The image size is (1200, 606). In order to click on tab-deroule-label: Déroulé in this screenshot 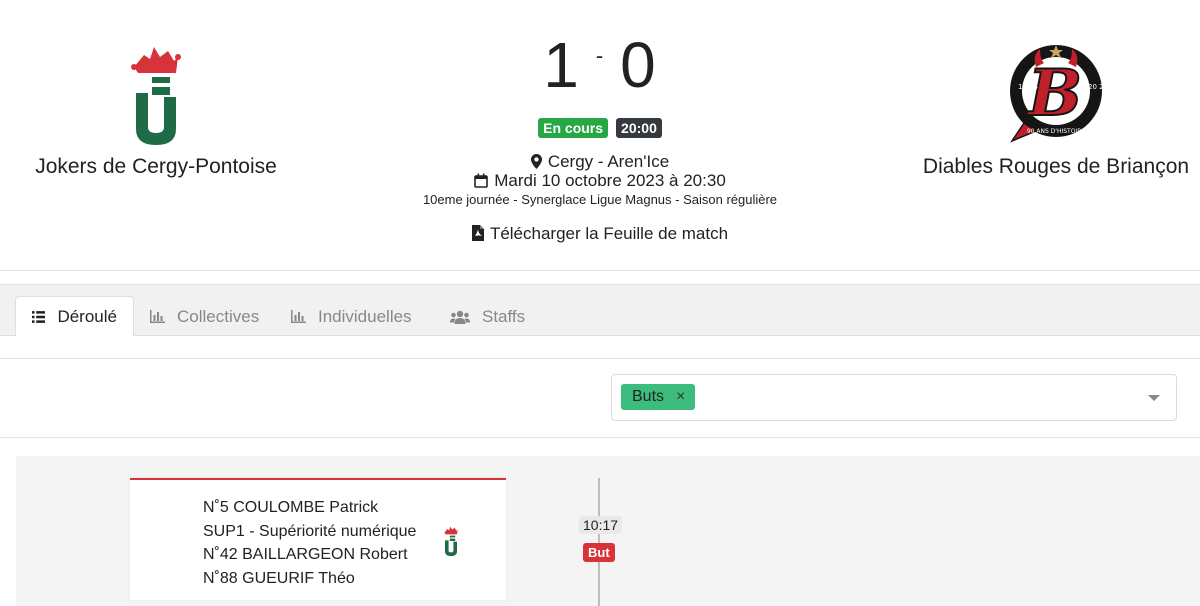, I will do `click(87, 316)`.